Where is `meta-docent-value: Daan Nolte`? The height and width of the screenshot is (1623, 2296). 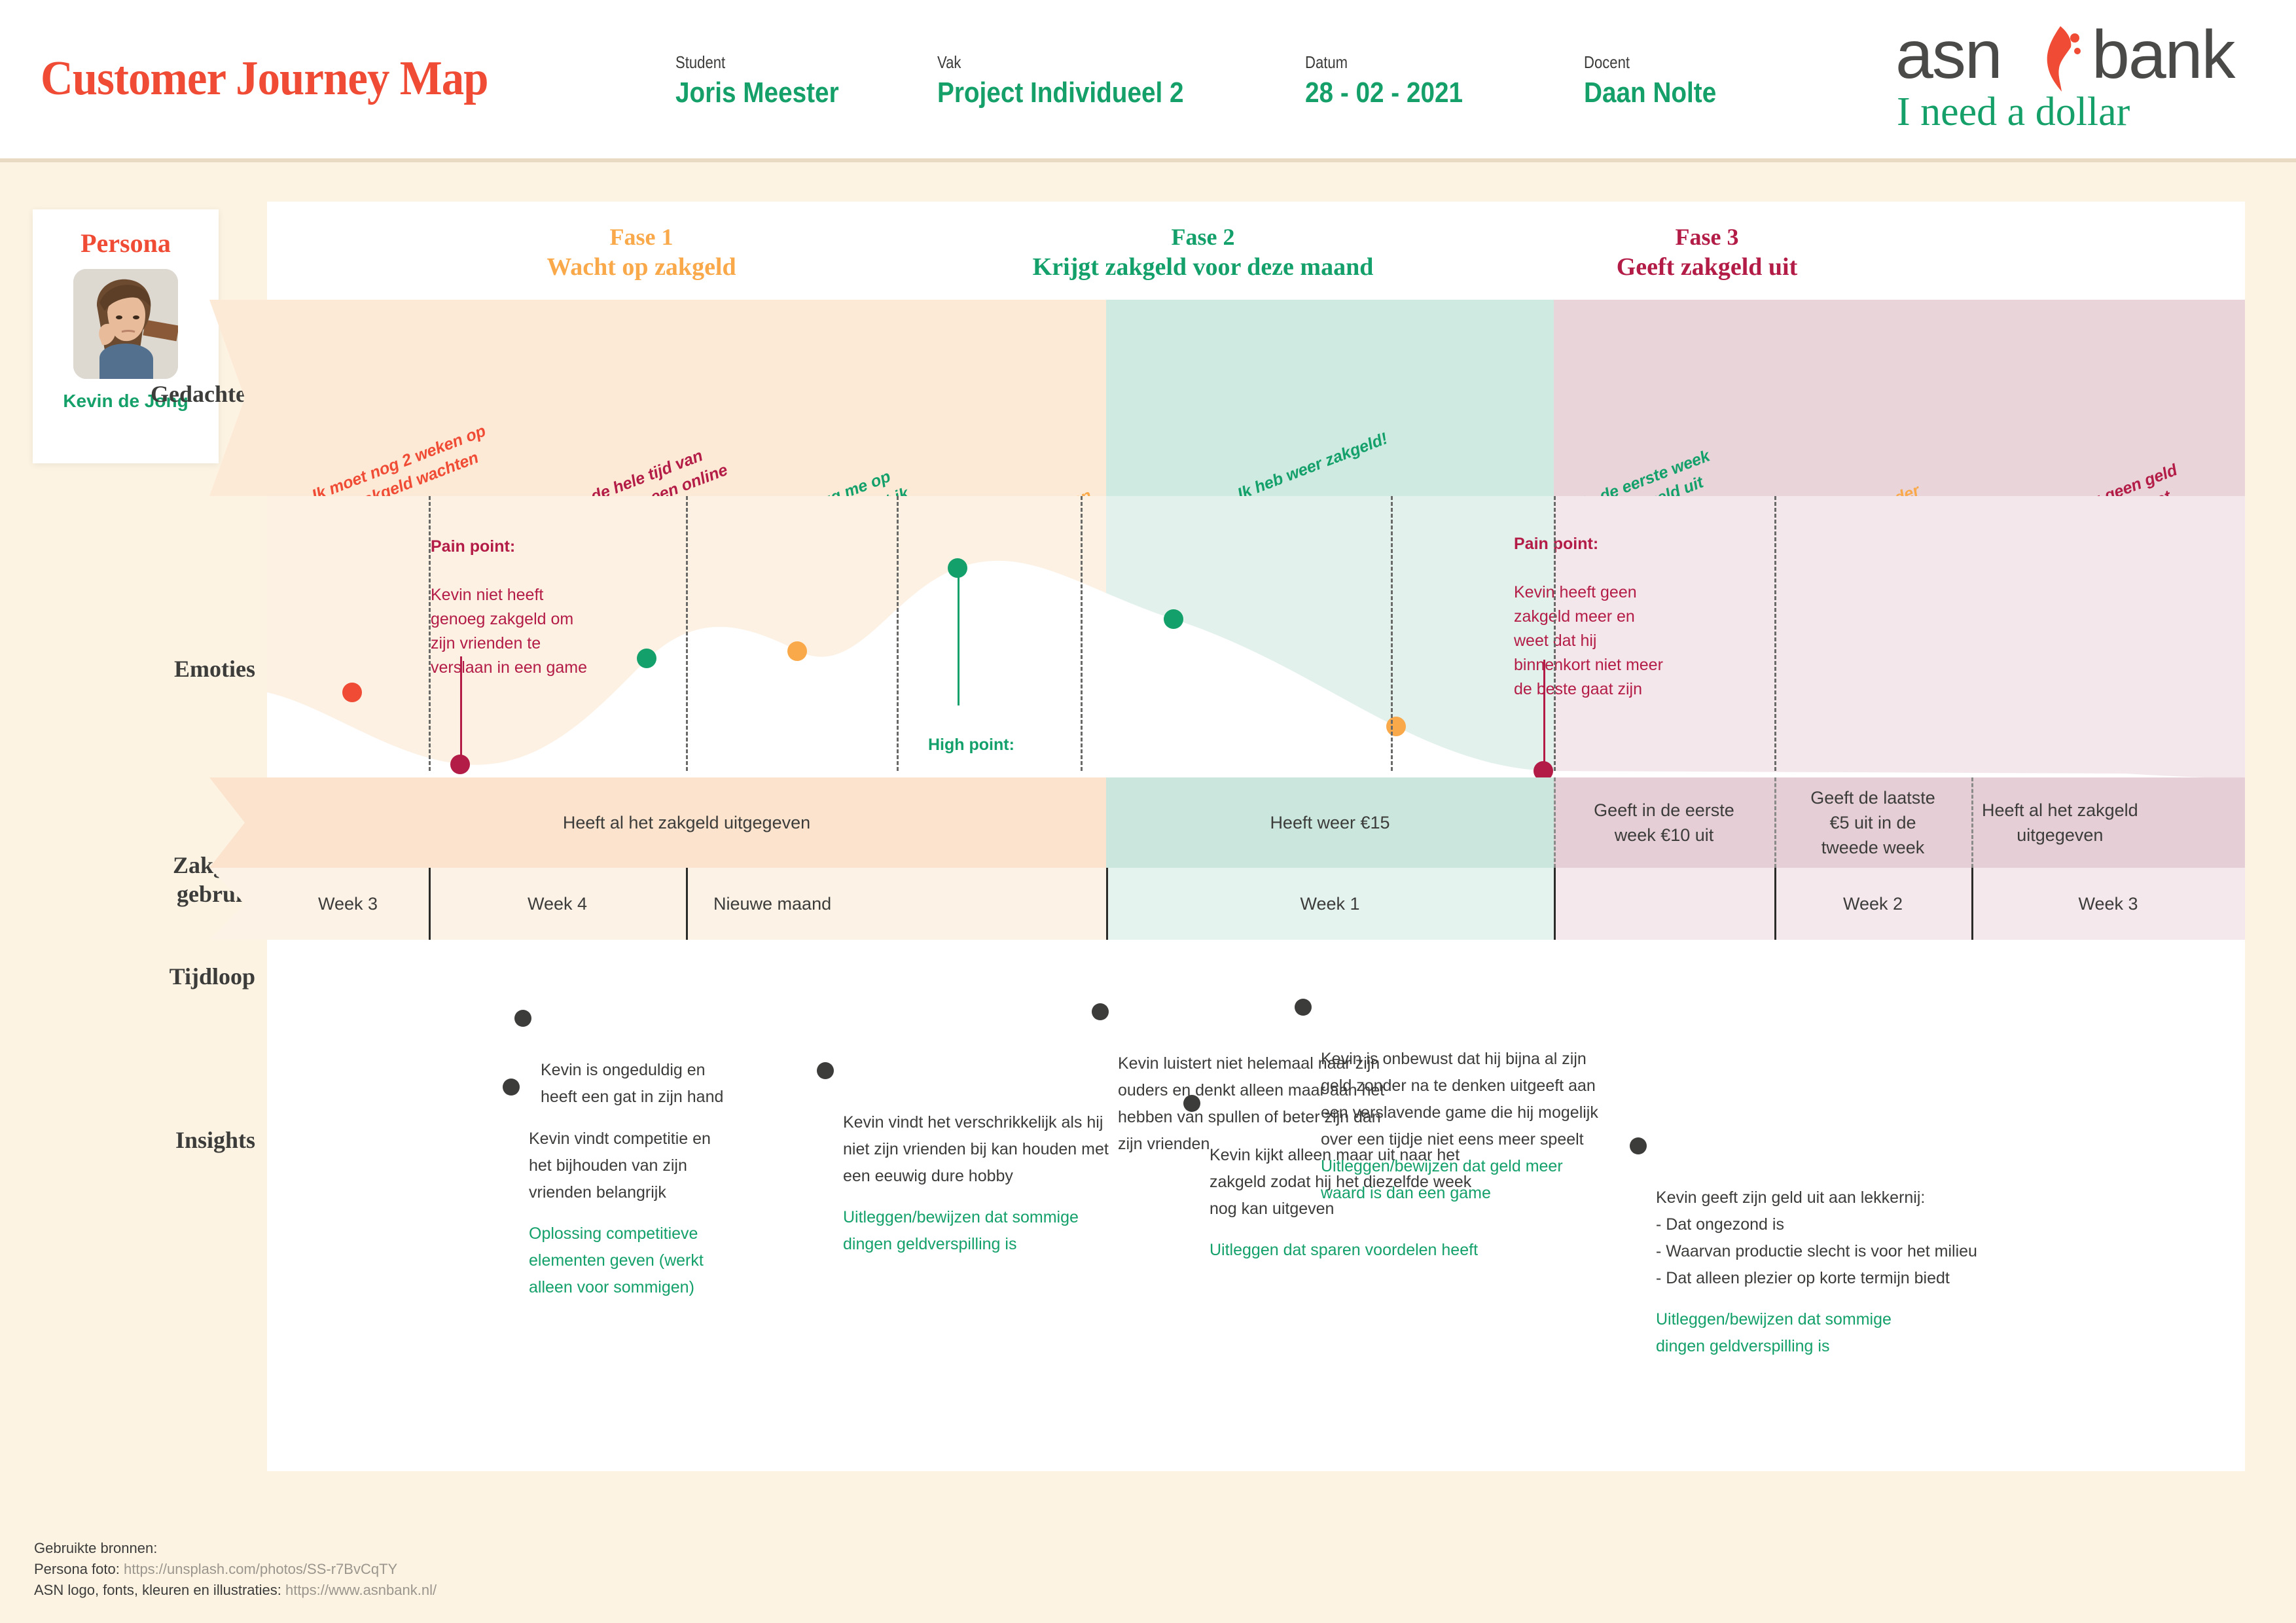 meta-docent-value: Daan Nolte is located at coordinates (1650, 93).